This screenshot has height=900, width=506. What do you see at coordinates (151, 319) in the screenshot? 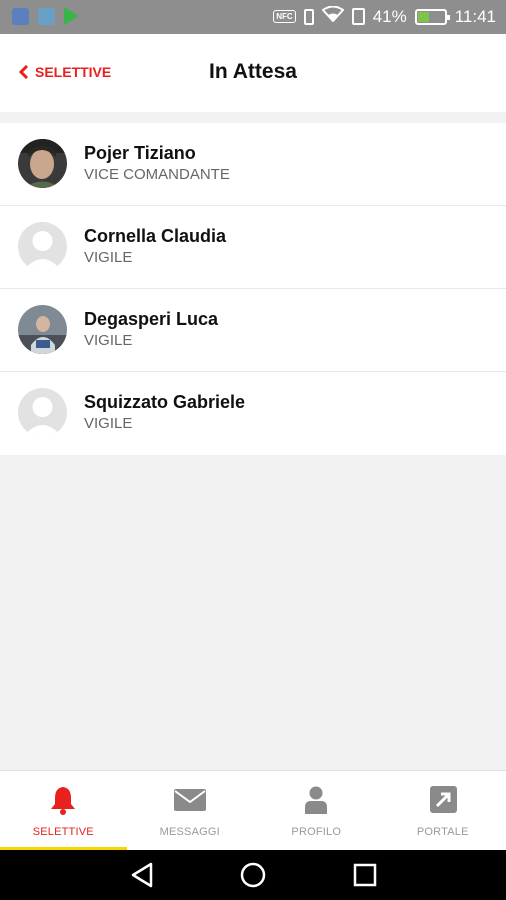
I see `member-name: Degasperi Luca` at bounding box center [151, 319].